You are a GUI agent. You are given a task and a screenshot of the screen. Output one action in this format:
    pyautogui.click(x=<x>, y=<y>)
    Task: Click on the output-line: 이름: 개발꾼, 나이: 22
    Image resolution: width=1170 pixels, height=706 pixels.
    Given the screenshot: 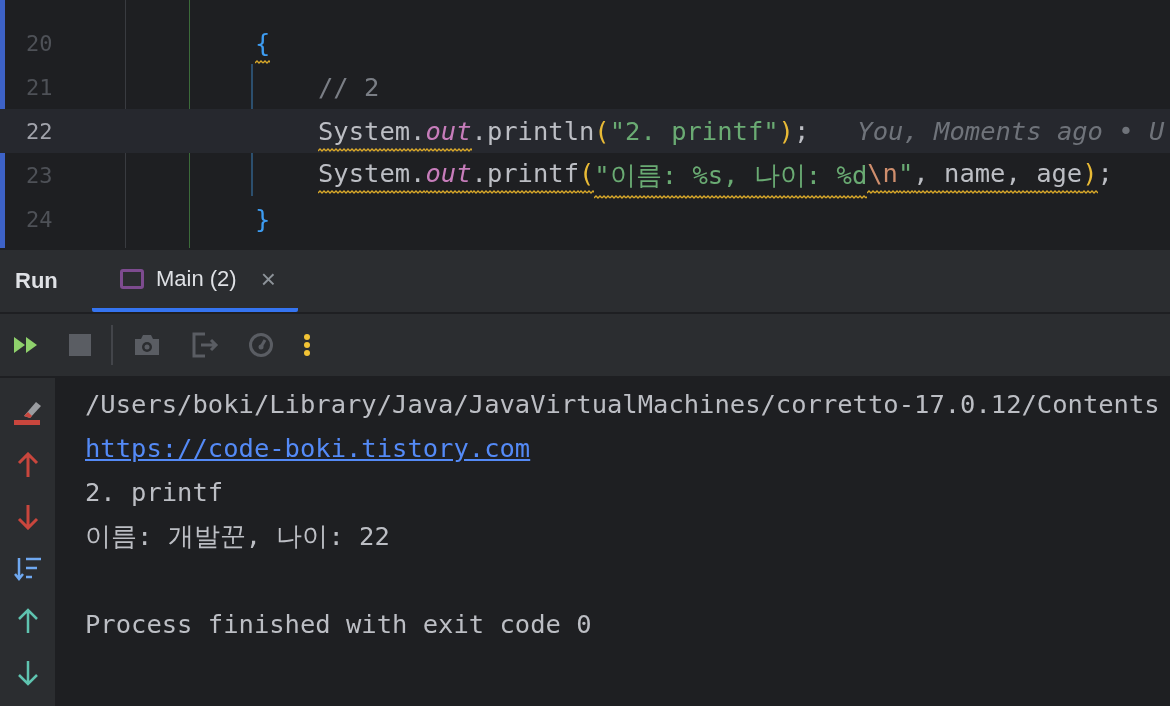 What is the action you would take?
    pyautogui.click(x=237, y=536)
    